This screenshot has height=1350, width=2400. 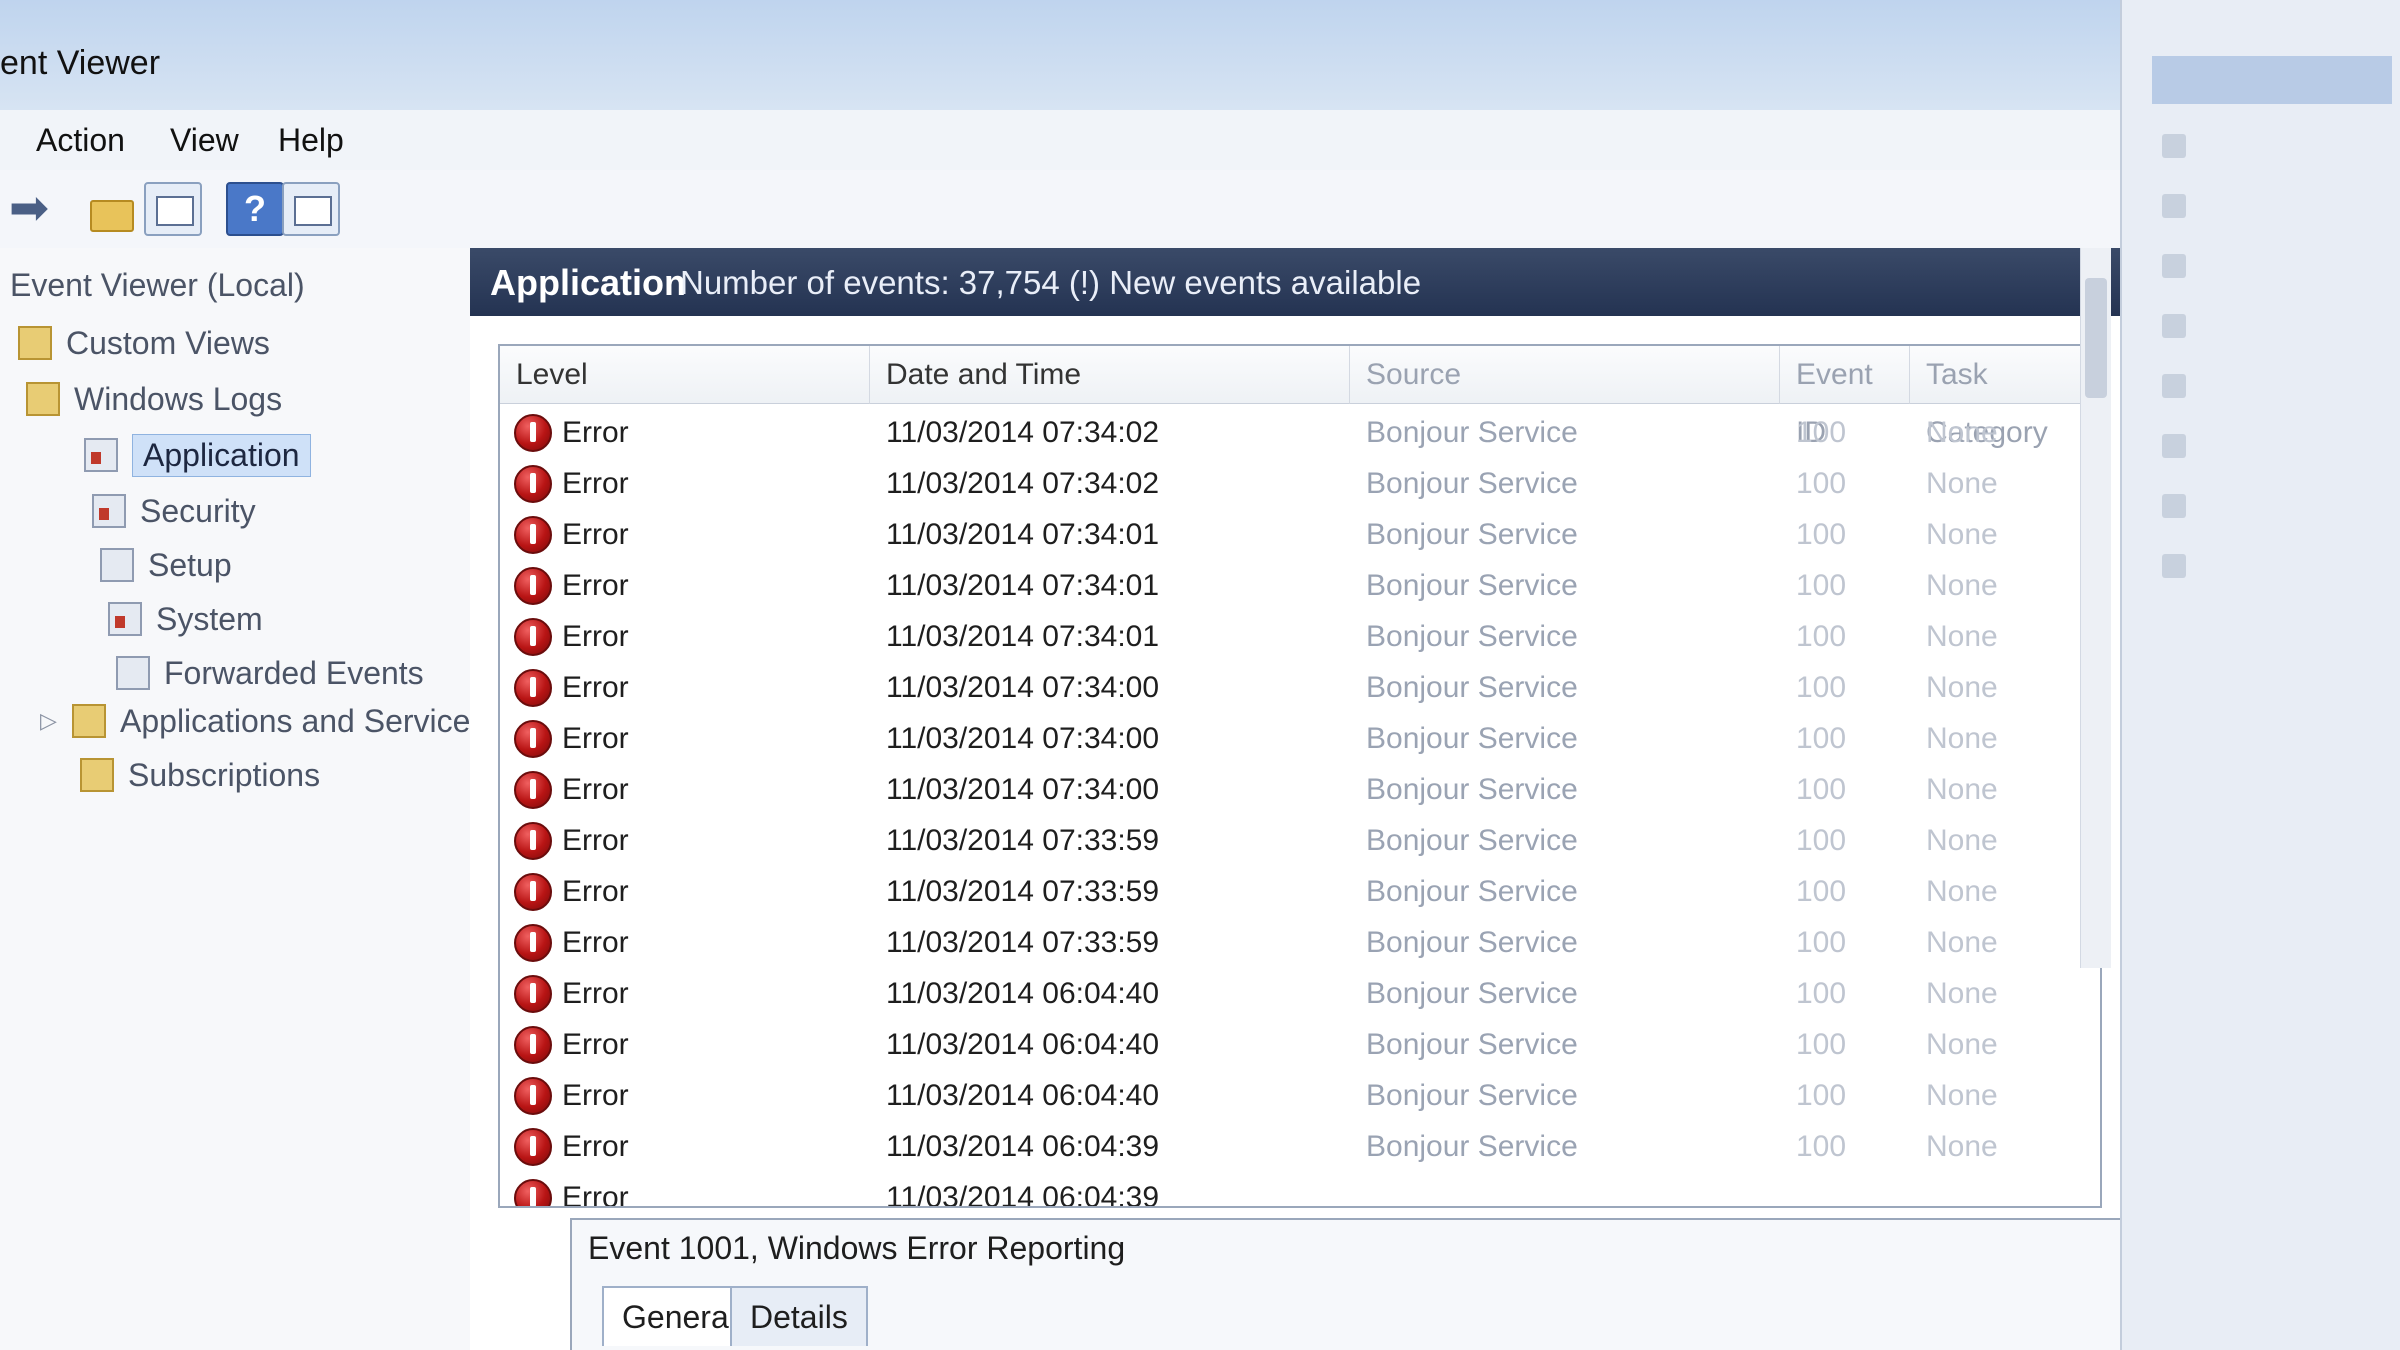 What do you see at coordinates (2272, 80) in the screenshot?
I see `actions-header` at bounding box center [2272, 80].